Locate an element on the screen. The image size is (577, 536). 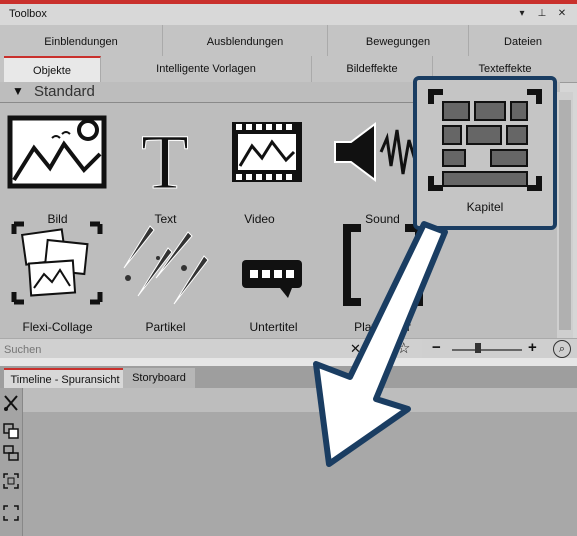
expand-tool-icon is located at coordinates (11, 481).